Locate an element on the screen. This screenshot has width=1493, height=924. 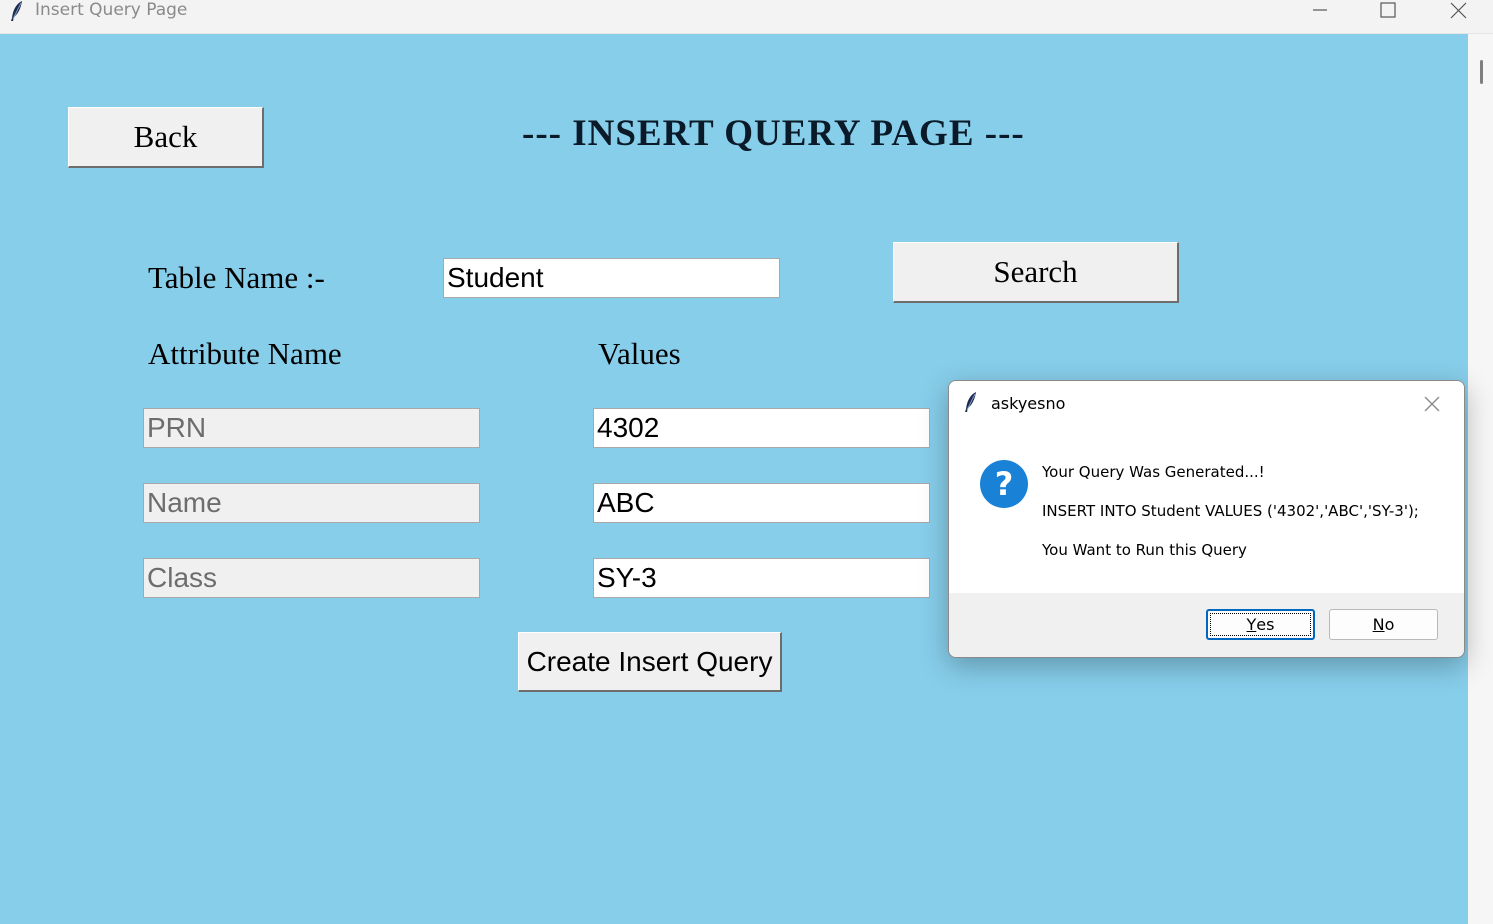
yes-label-rest: es is located at coordinates (1265, 624).